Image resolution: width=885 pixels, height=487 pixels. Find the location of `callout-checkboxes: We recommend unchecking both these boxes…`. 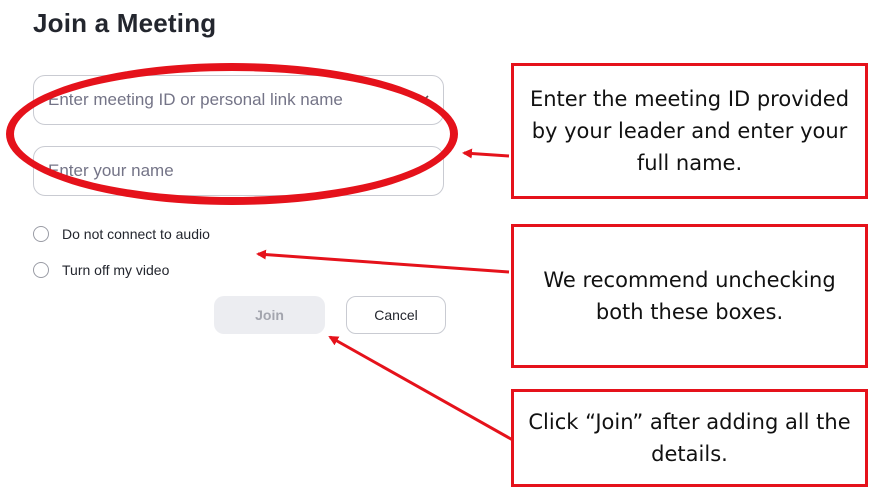

callout-checkboxes: We recommend unchecking both these boxes… is located at coordinates (689, 296).